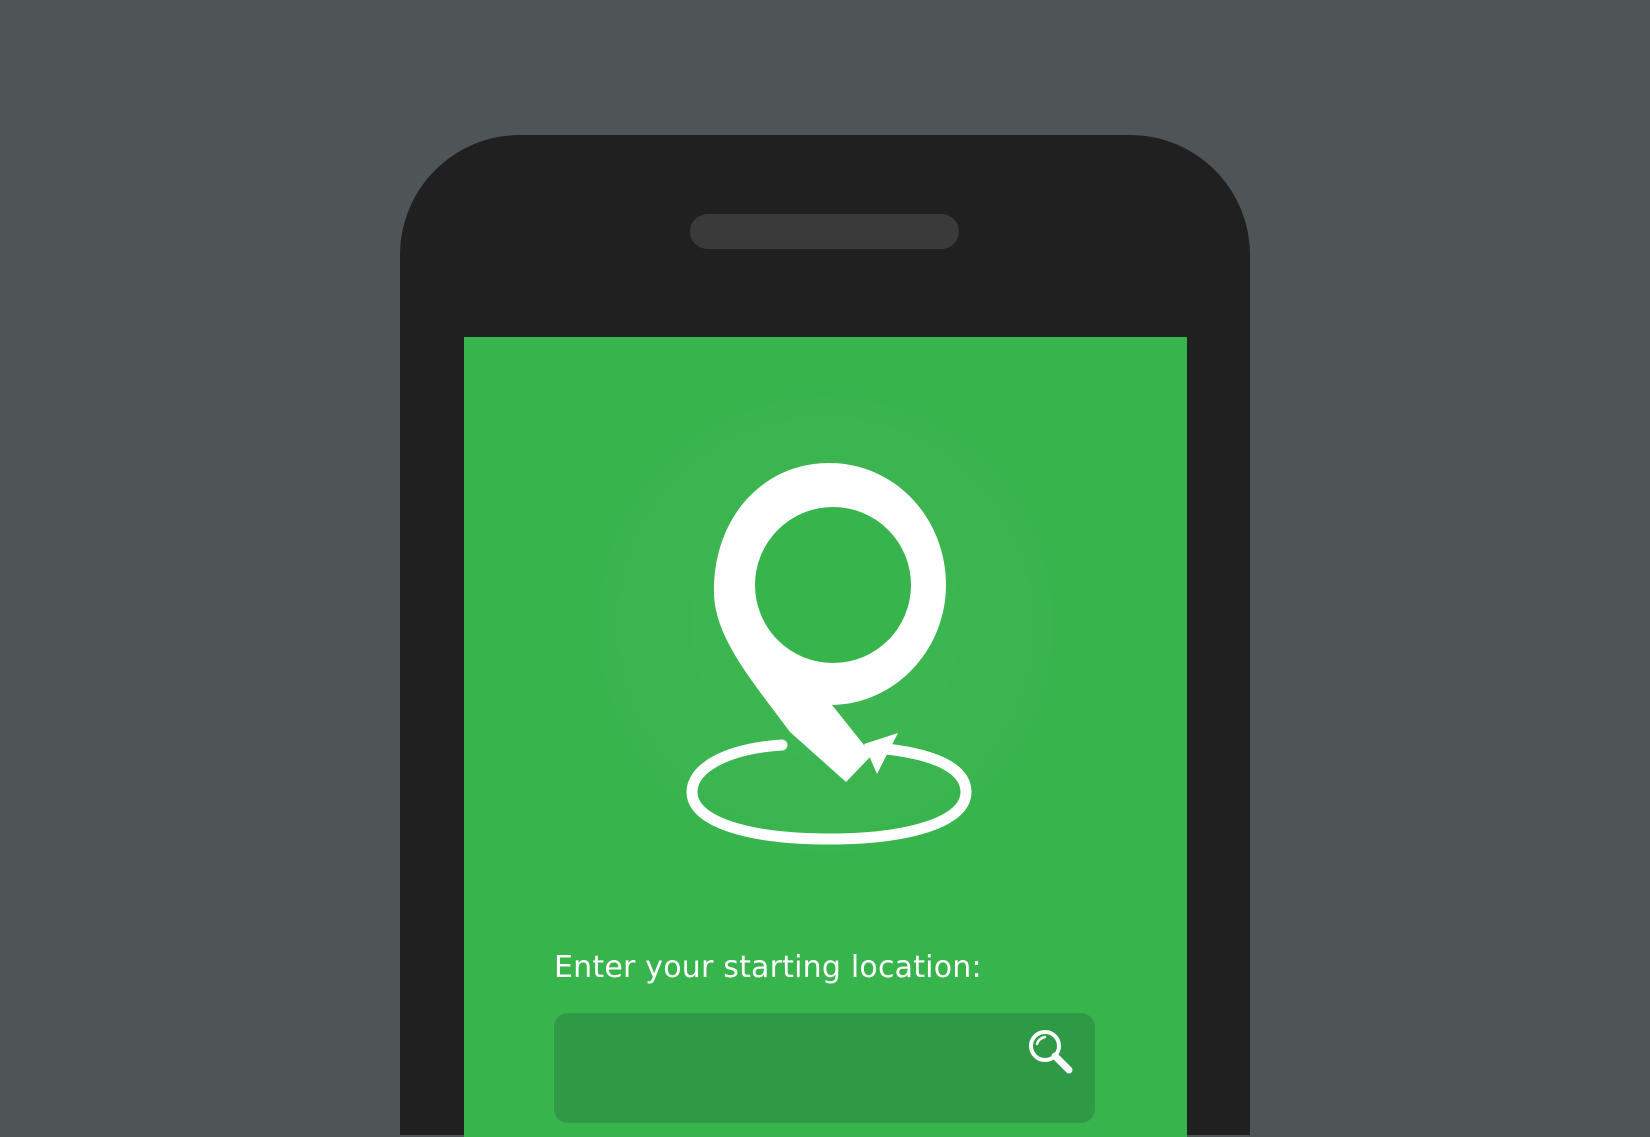  Describe the element at coordinates (1051, 1052) in the screenshot. I see `search-icon` at that location.